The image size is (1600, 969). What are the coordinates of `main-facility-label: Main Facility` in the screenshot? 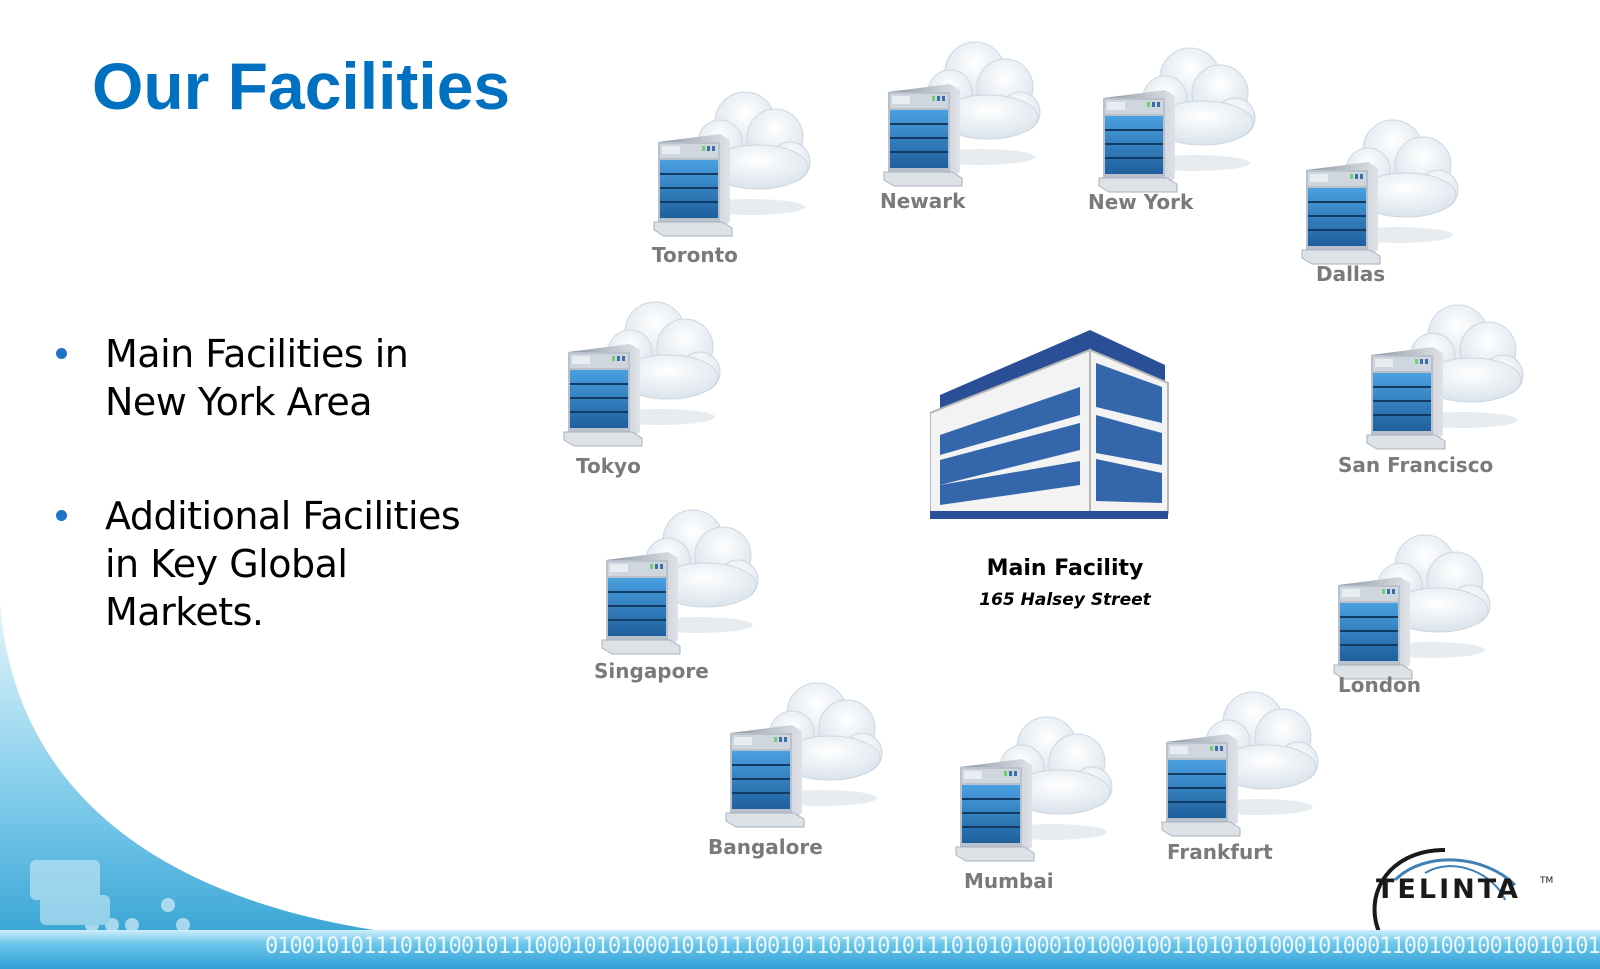 It's located at (1065, 568).